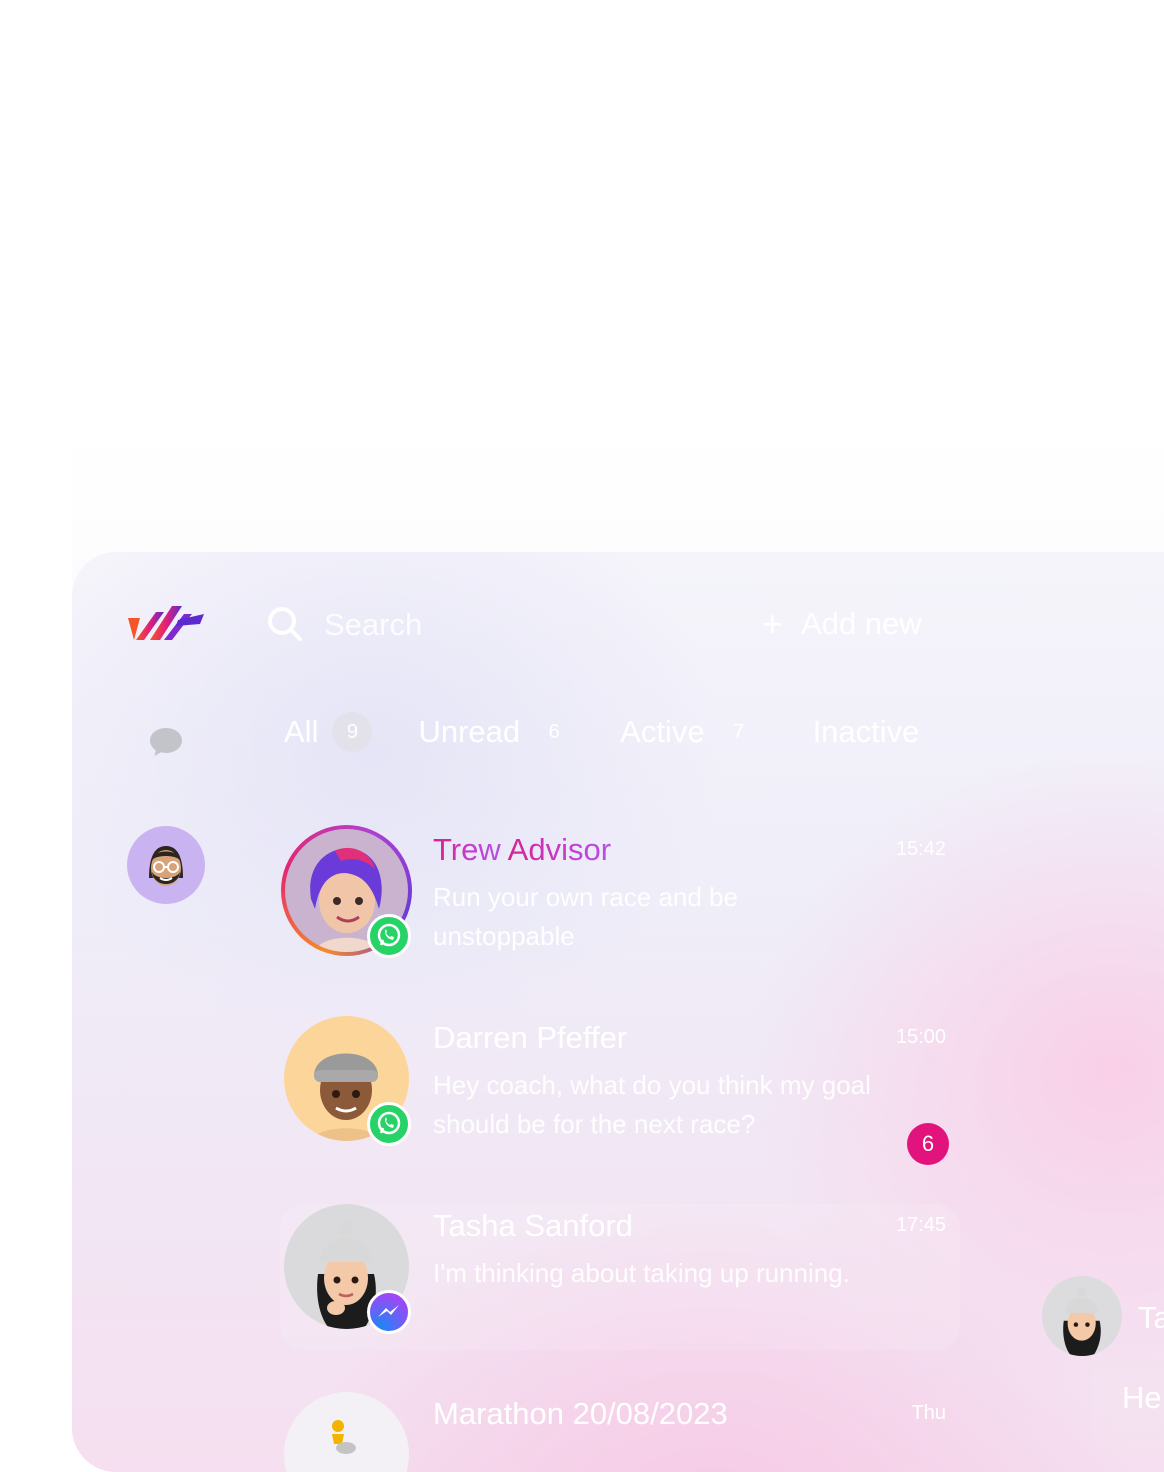 The height and width of the screenshot is (1472, 1164). What do you see at coordinates (928, 1144) in the screenshot?
I see `unread-count-badge: 6` at bounding box center [928, 1144].